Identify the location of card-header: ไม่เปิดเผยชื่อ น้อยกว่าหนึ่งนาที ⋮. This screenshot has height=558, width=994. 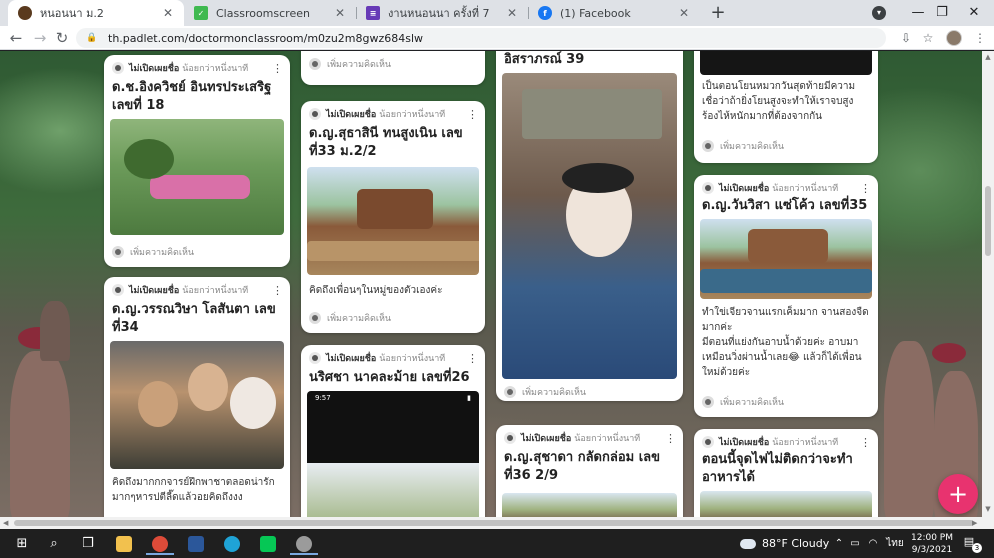
(786, 188).